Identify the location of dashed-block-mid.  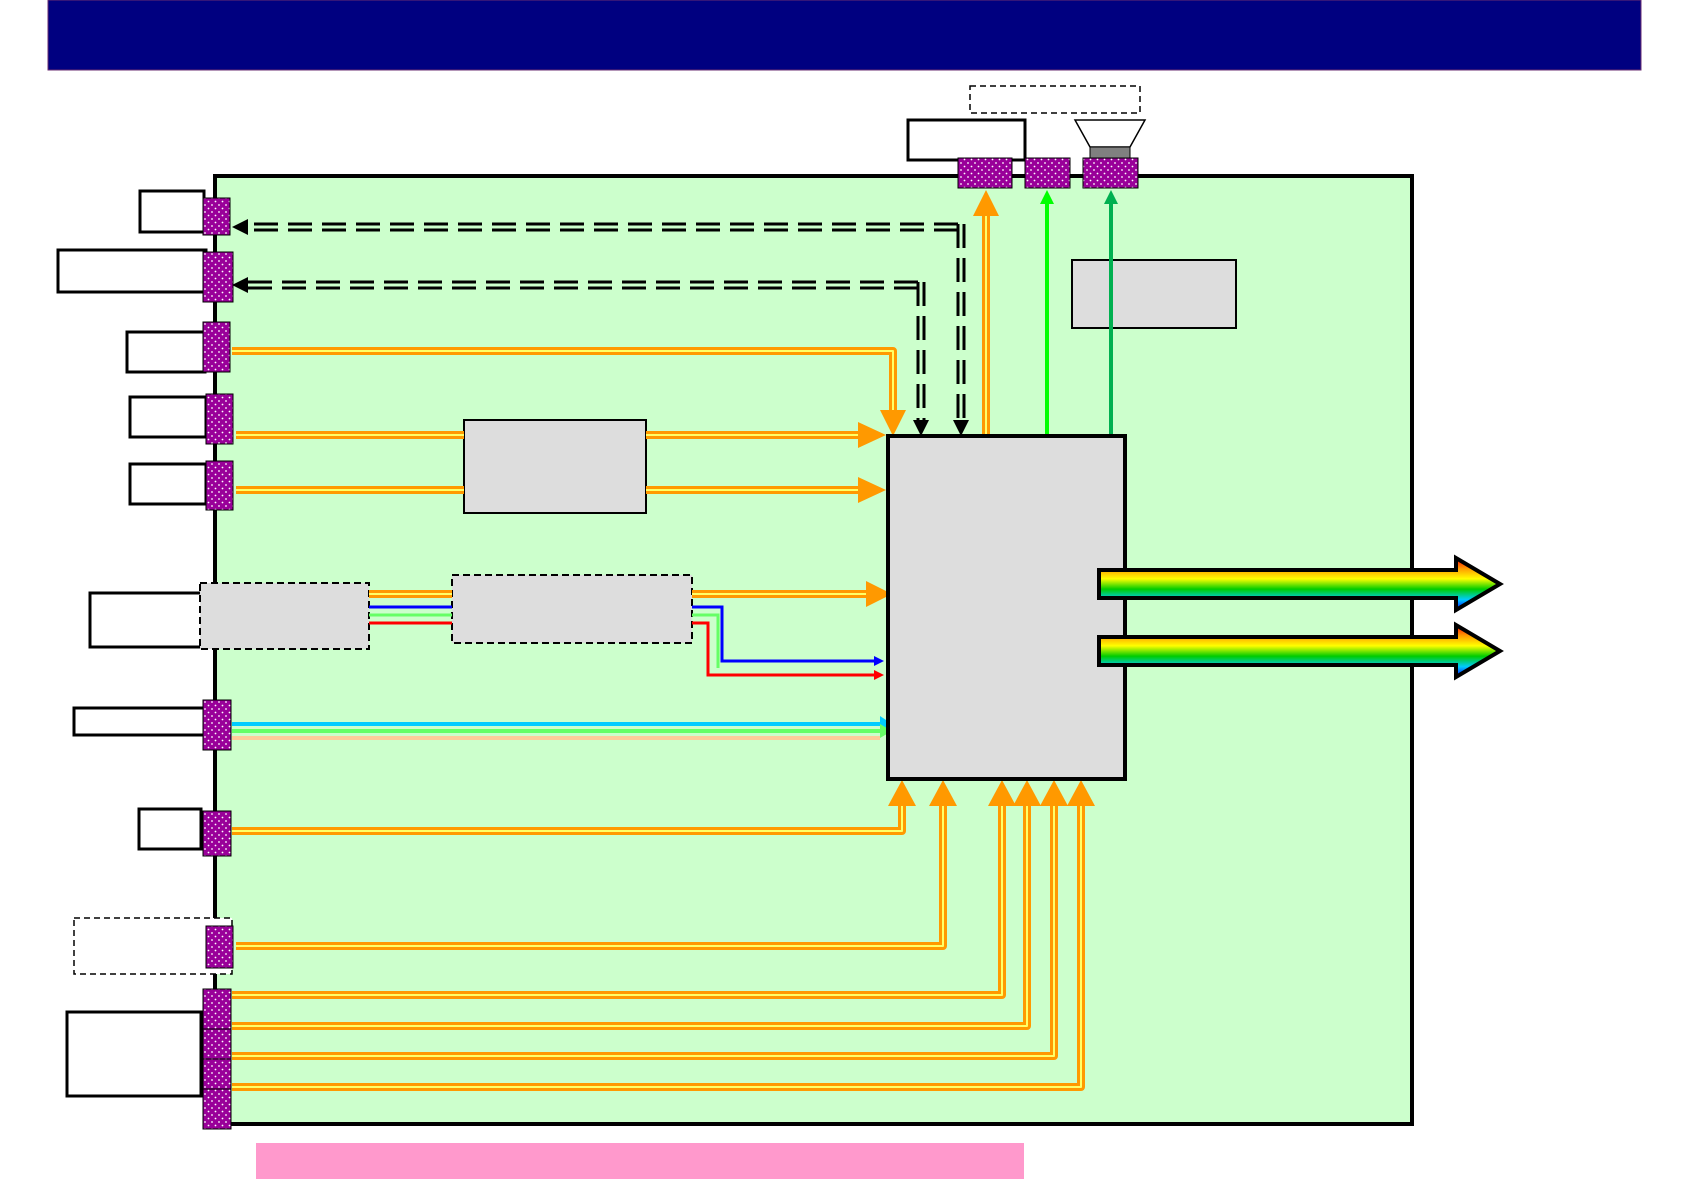
(572, 609).